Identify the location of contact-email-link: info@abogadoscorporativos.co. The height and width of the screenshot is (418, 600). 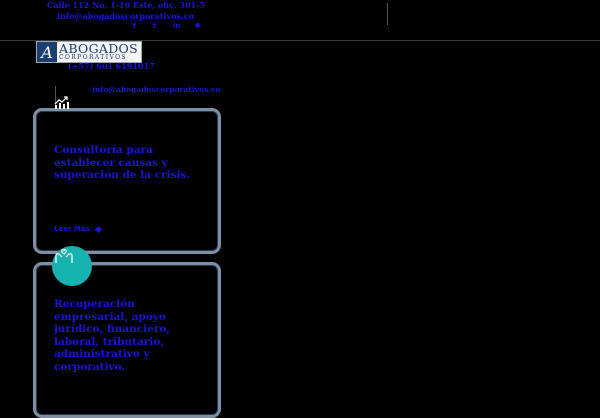
(156, 89).